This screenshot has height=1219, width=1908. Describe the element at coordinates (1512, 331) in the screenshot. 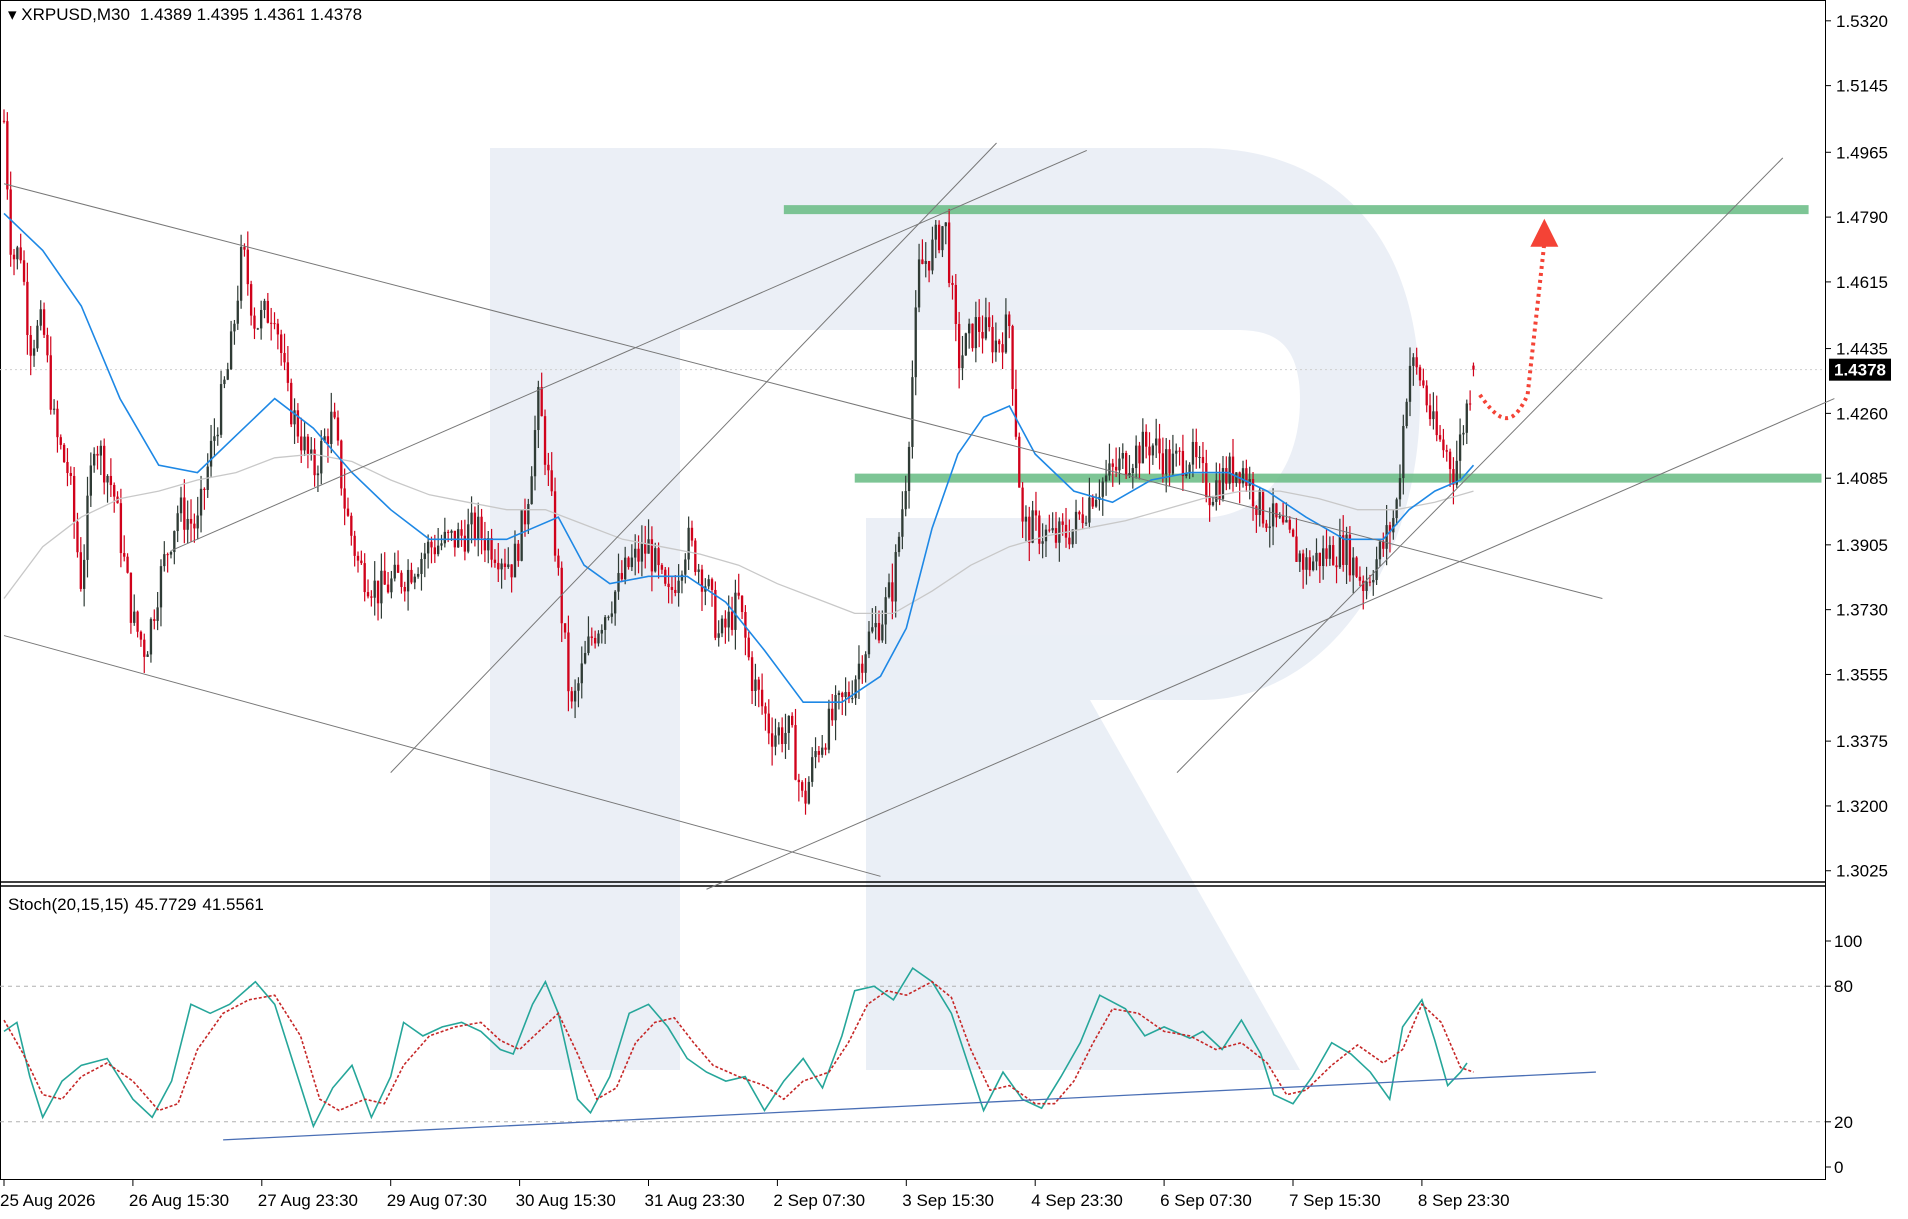

I see `forecast-arrow-path` at that location.